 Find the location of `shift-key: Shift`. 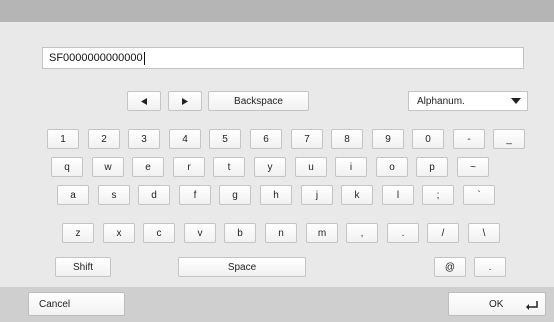

shift-key: Shift is located at coordinates (83, 267).